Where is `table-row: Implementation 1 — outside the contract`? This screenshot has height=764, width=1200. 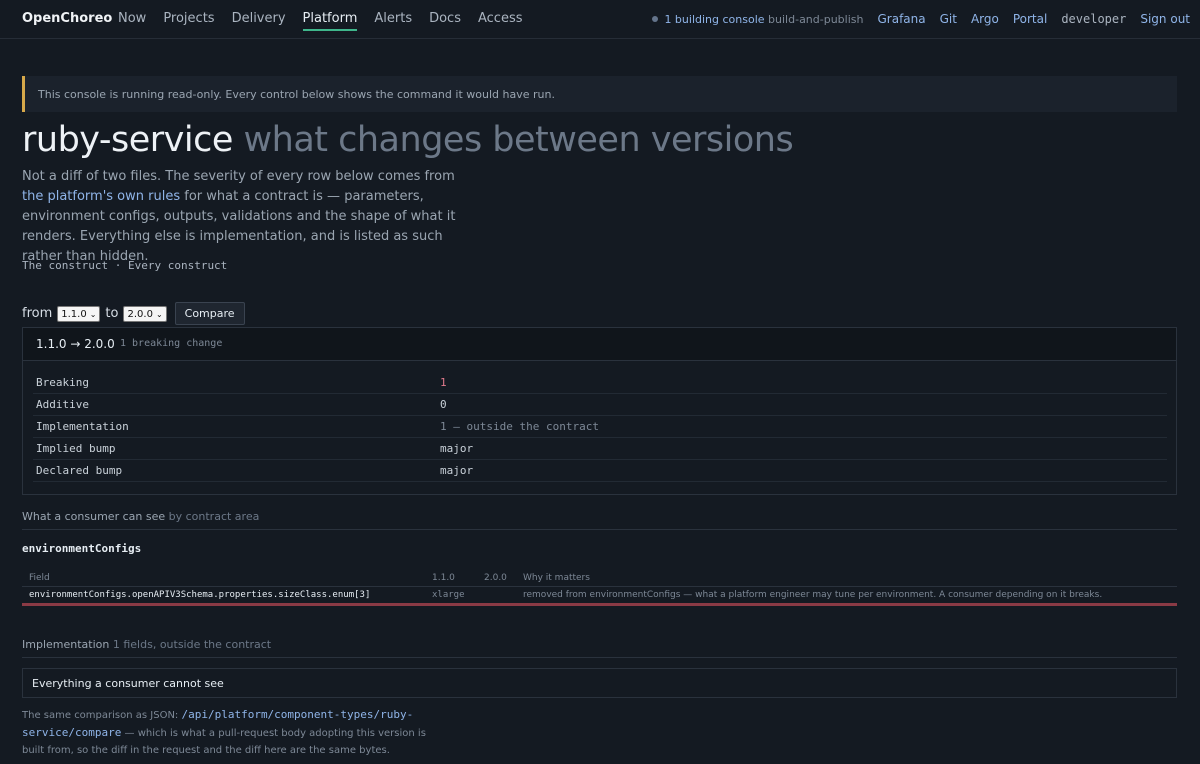
table-row: Implementation 1 — outside the contract is located at coordinates (600, 427).